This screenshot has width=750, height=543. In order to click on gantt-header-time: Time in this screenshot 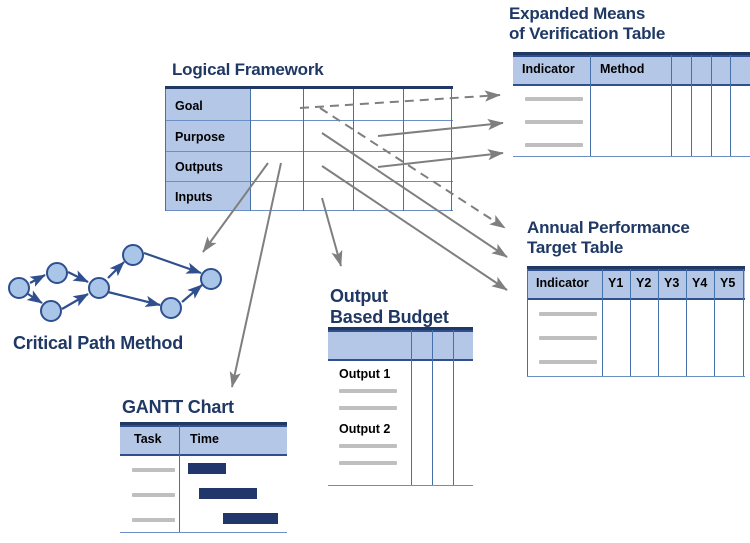, I will do `click(220, 438)`.